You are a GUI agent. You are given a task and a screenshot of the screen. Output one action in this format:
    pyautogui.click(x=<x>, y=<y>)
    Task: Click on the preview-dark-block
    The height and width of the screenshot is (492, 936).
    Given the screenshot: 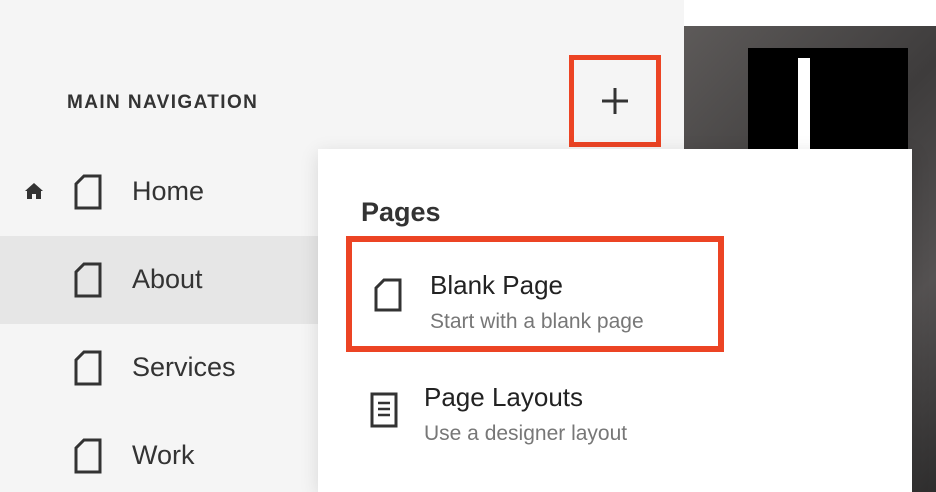 What is the action you would take?
    pyautogui.click(x=828, y=99)
    